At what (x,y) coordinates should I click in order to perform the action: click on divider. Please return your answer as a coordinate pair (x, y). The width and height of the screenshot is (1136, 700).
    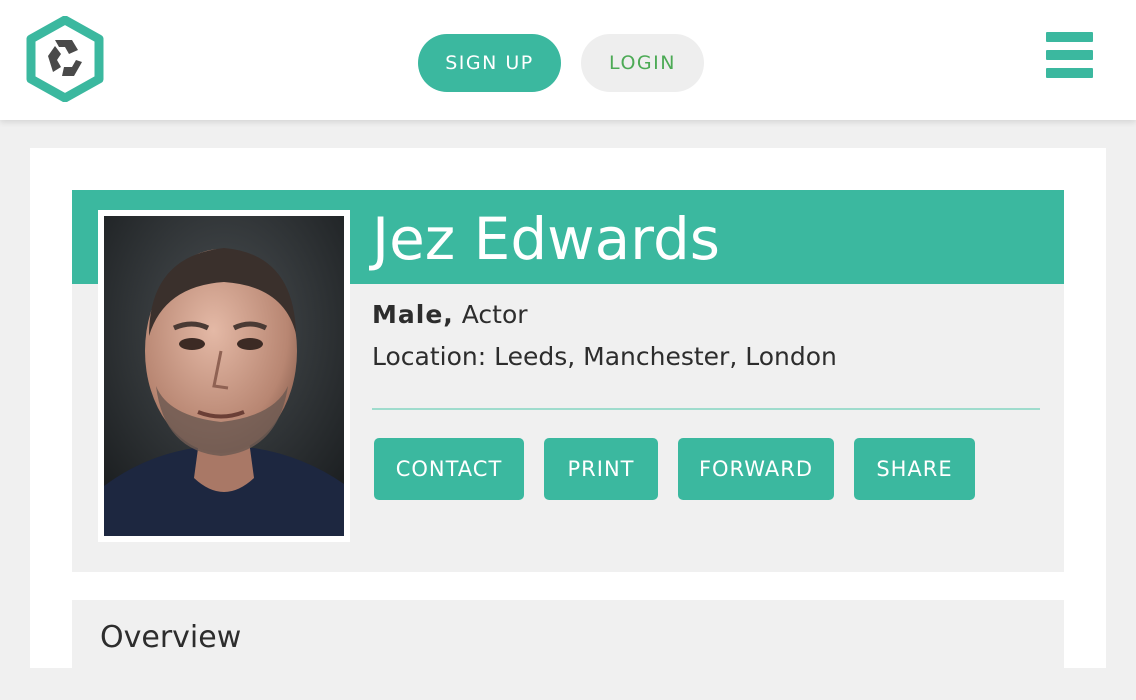
    Looking at the image, I should click on (706, 409).